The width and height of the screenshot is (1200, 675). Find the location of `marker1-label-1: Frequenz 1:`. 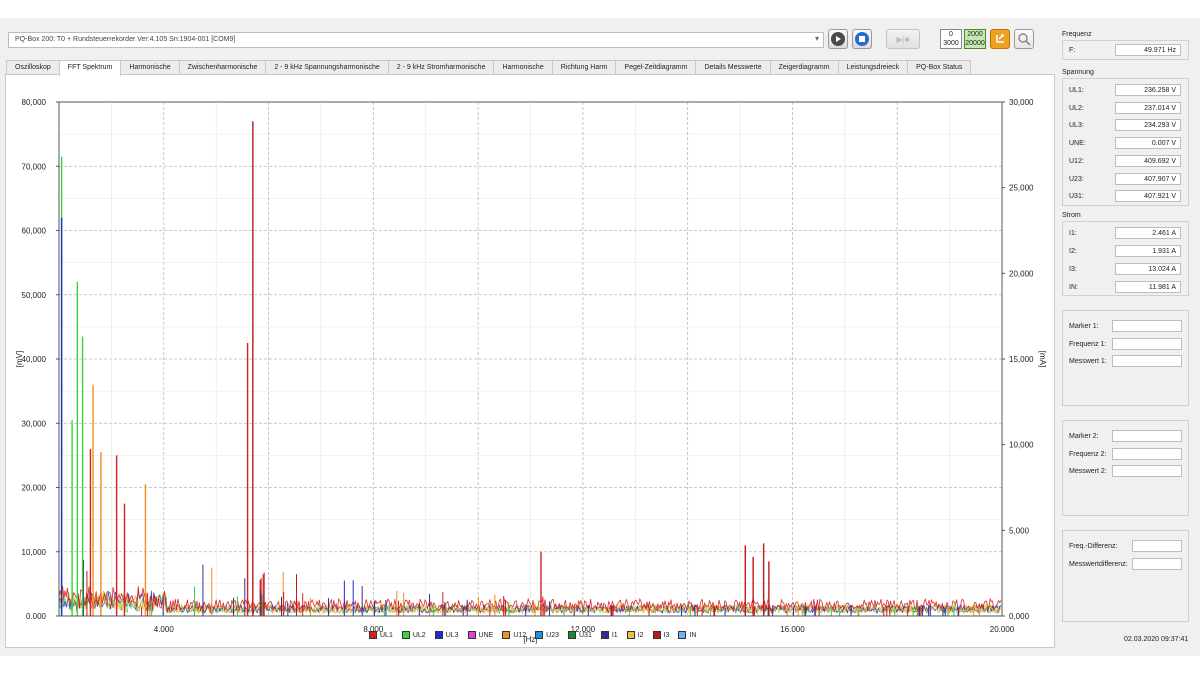

marker1-label-1: Frequenz 1: is located at coordinates (1088, 344).